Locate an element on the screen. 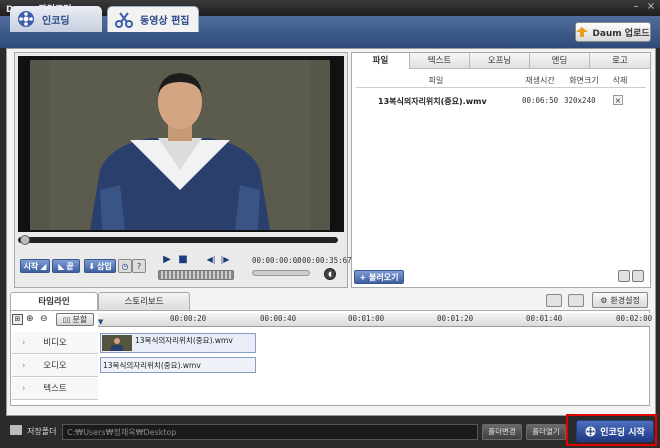 Image resolution: width=660 pixels, height=448 pixels. upload-arrow-icon is located at coordinates (582, 32).